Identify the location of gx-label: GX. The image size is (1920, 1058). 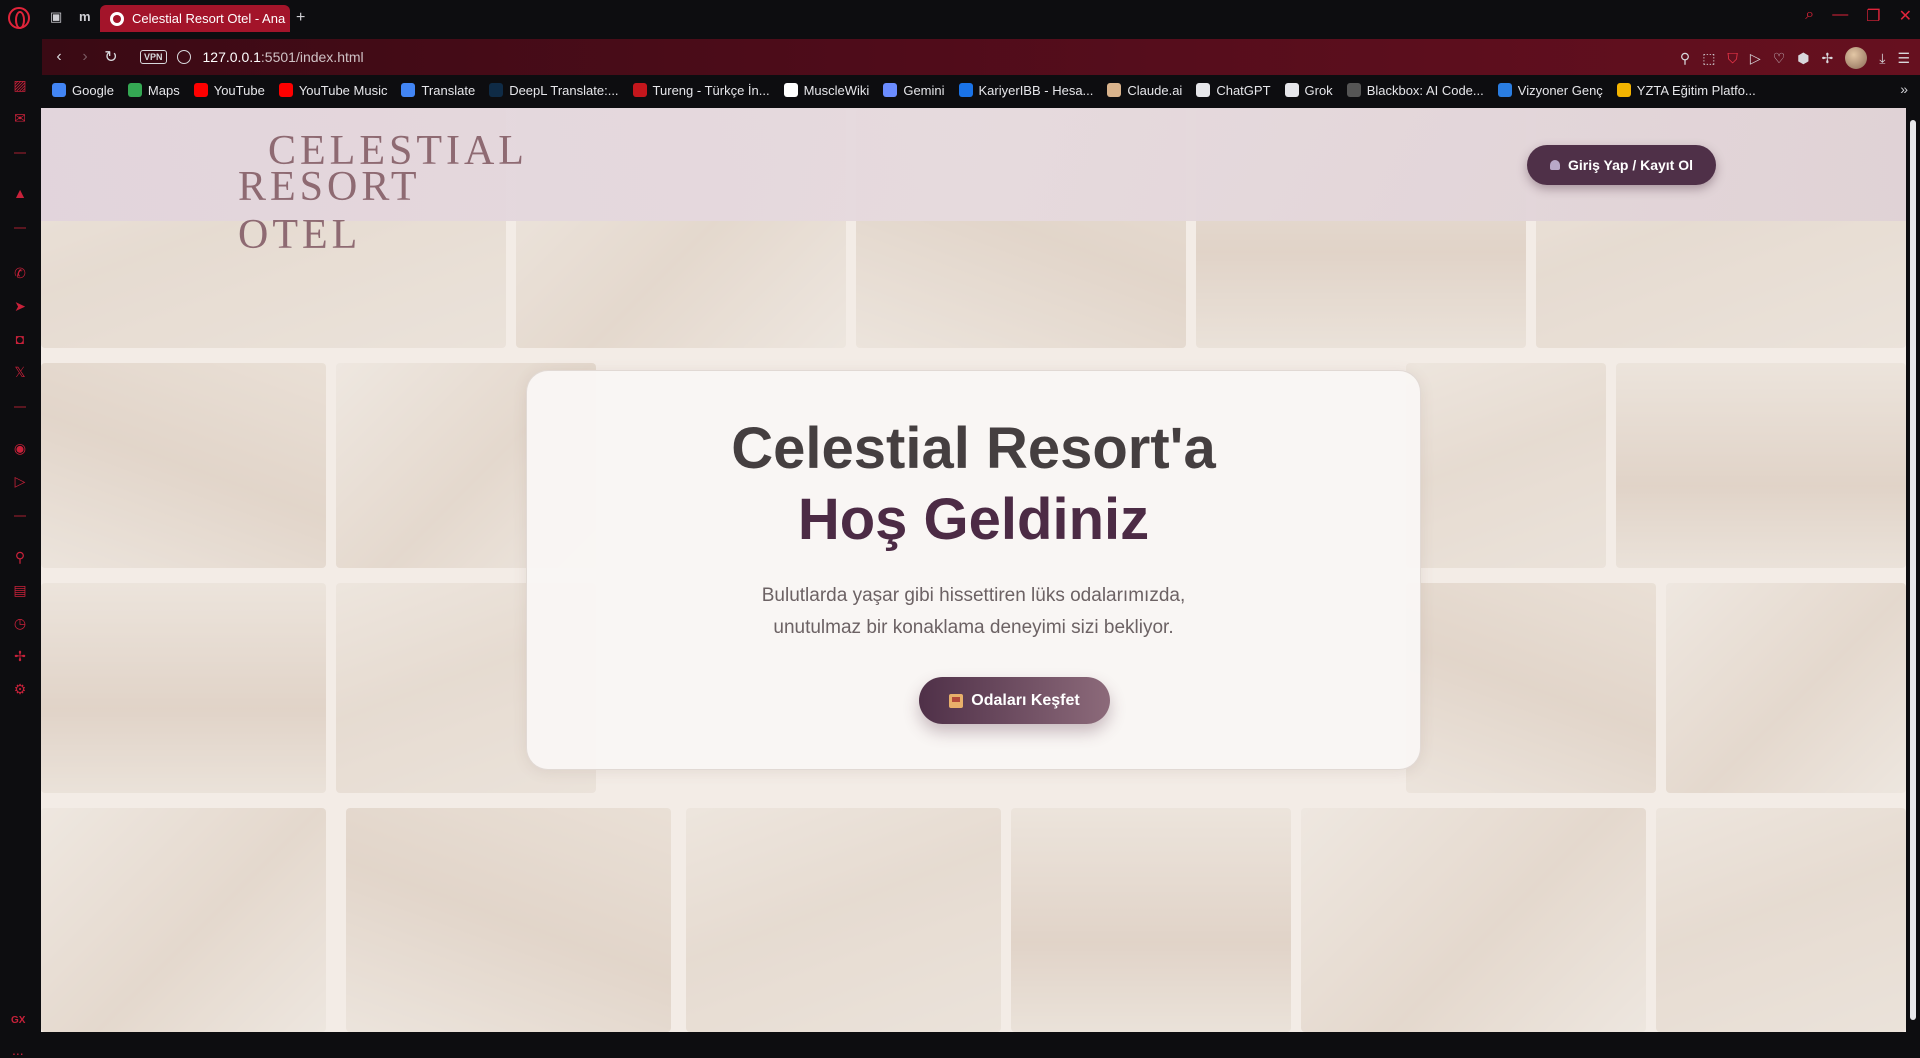
(18, 1020).